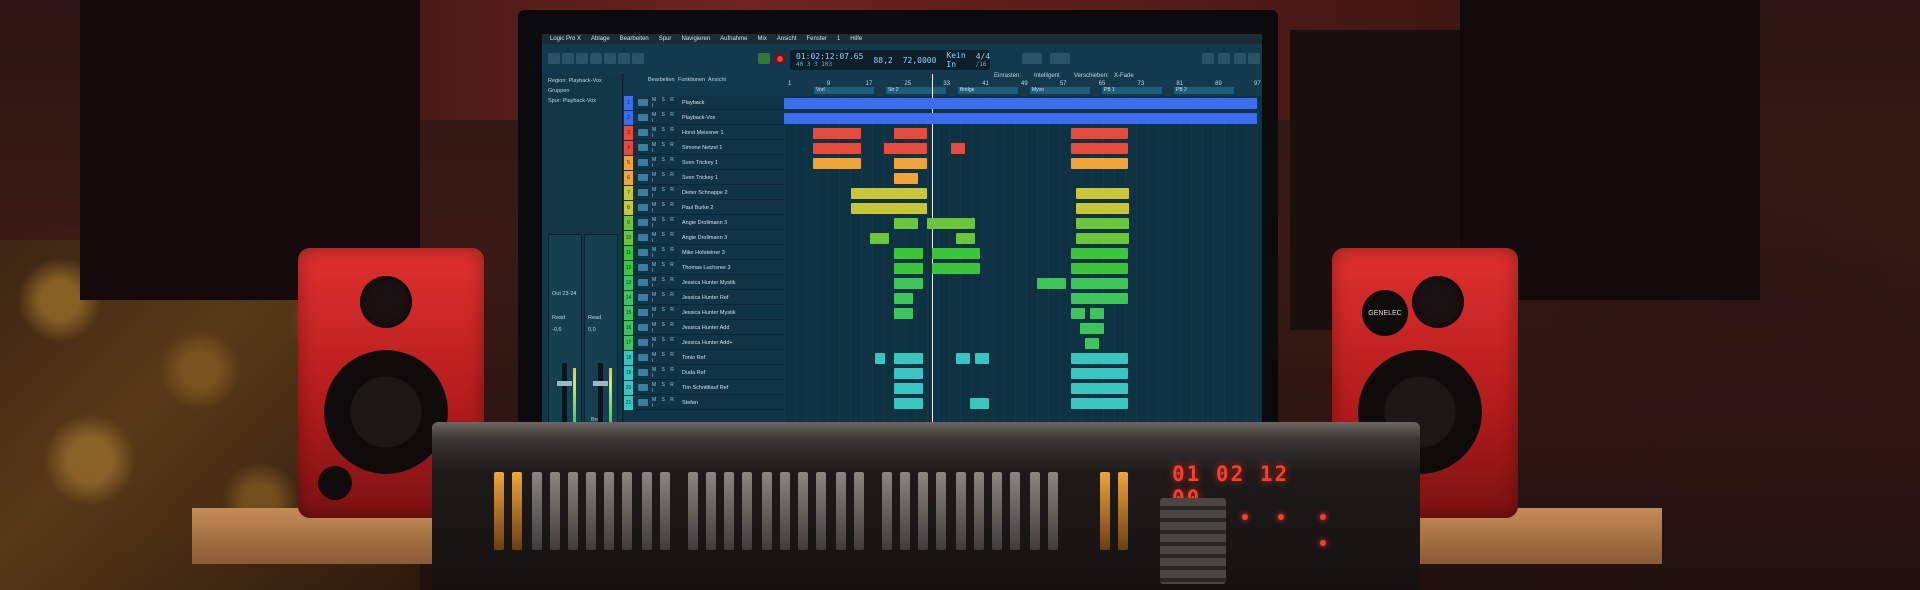 The height and width of the screenshot is (590, 1920). Describe the element at coordinates (638, 58) in the screenshot. I see `editors-button` at that location.